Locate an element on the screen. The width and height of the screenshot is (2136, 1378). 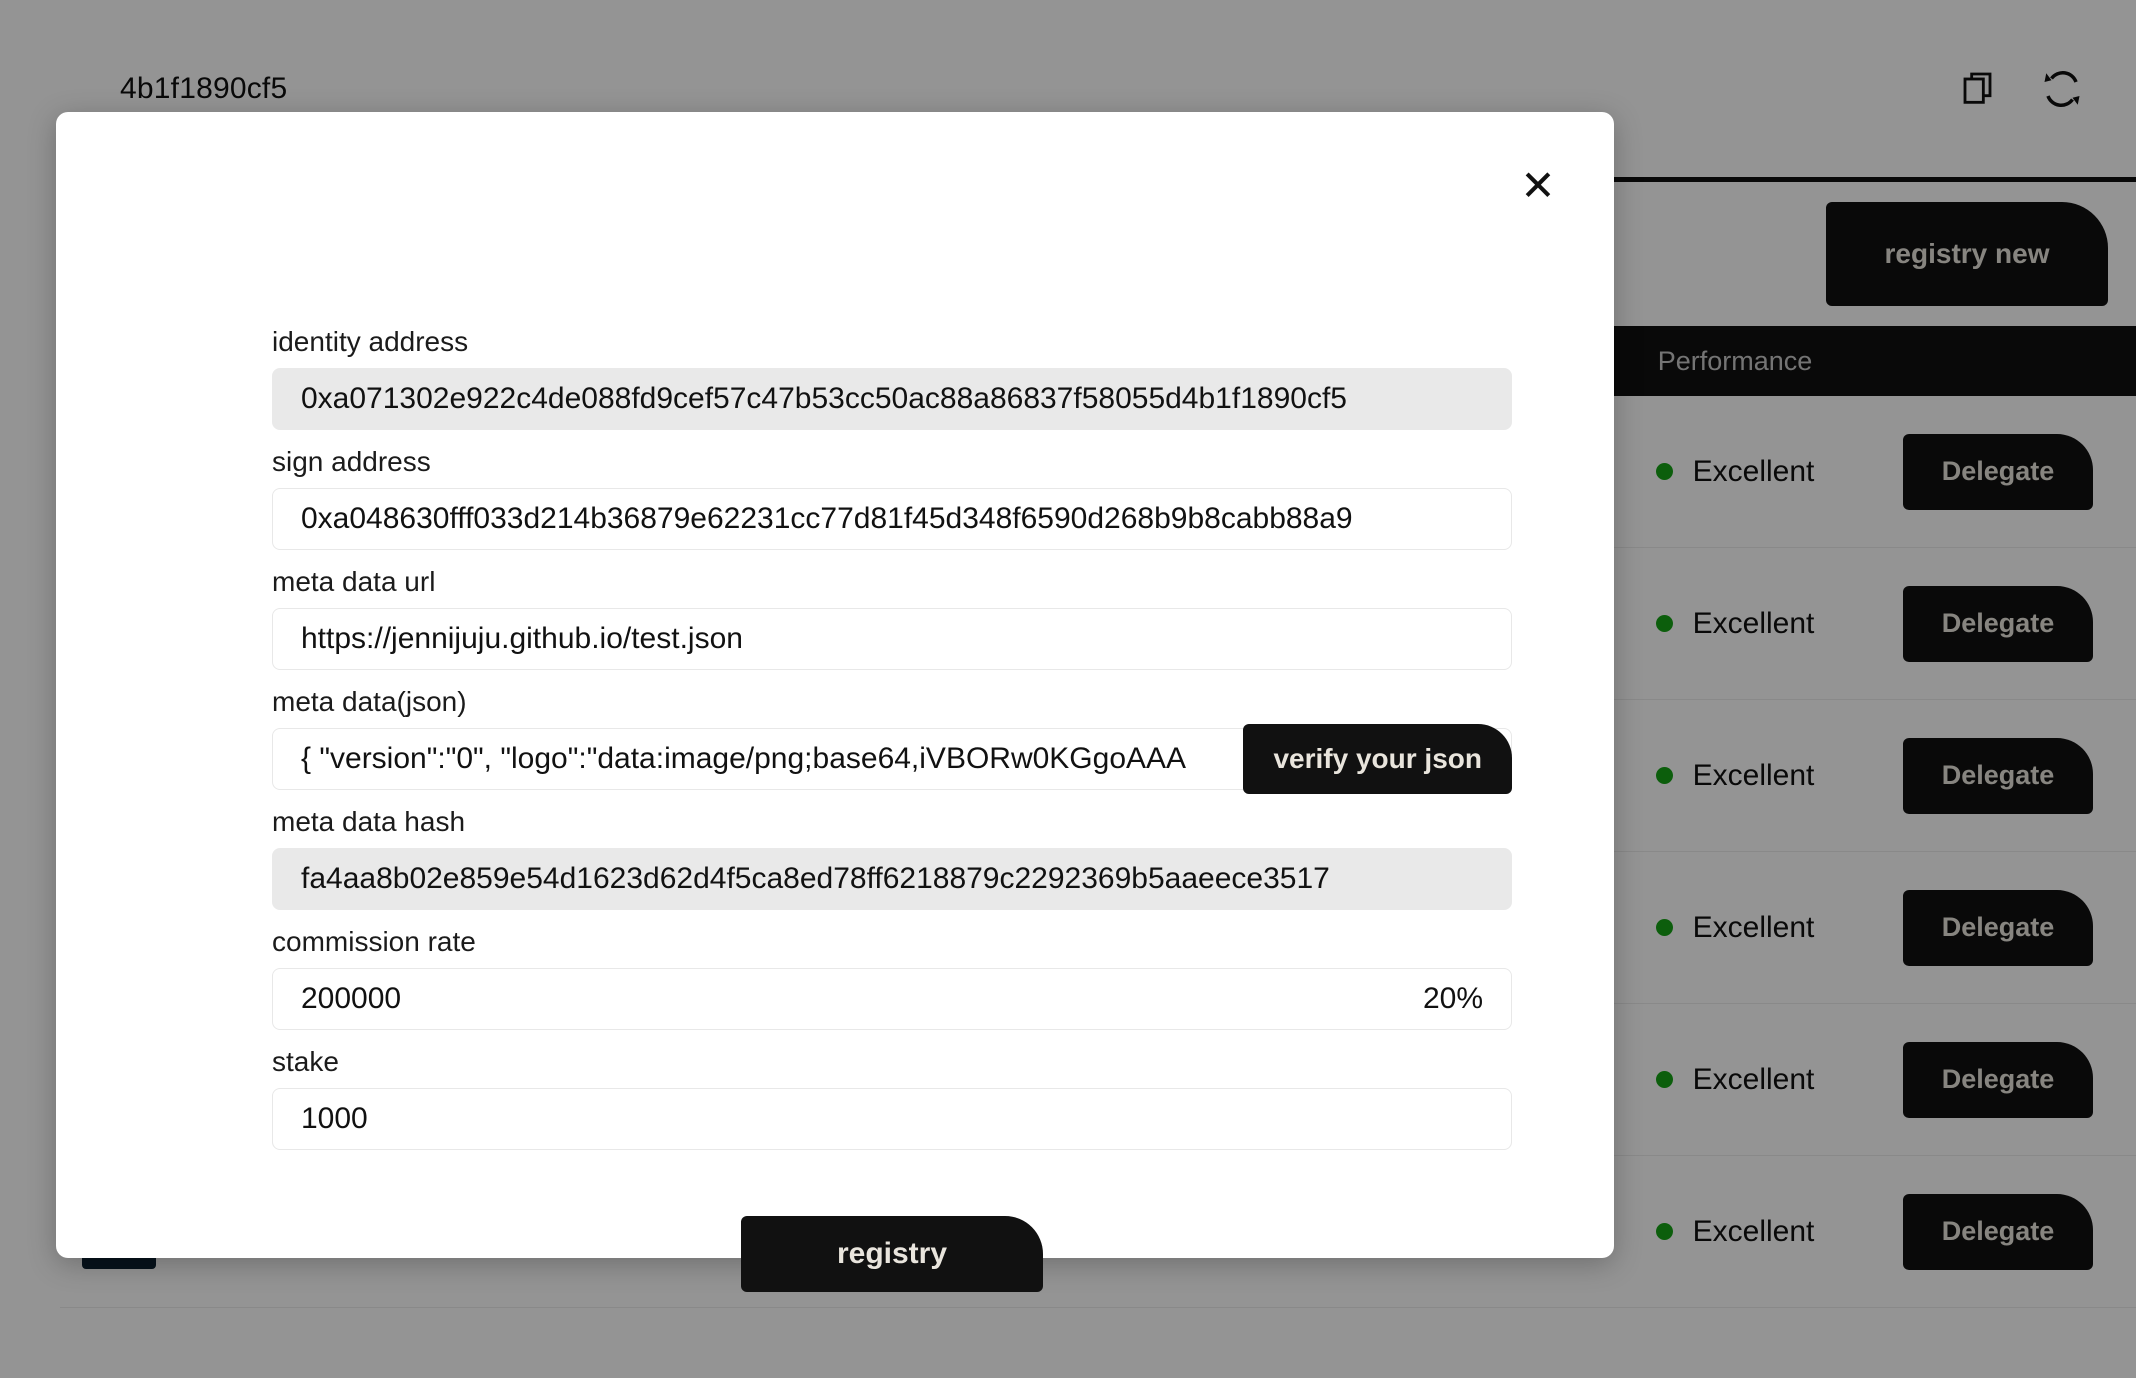
identity-address-label: identity address is located at coordinates (370, 341).